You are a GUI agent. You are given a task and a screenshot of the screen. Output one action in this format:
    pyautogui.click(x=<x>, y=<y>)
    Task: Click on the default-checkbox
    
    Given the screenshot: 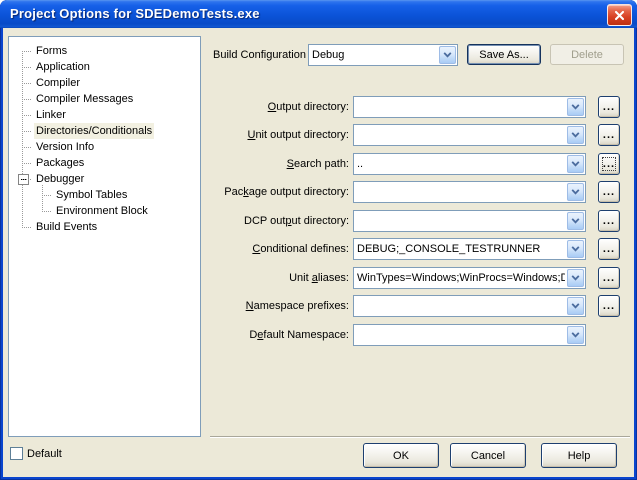 What is the action you would take?
    pyautogui.click(x=16, y=453)
    